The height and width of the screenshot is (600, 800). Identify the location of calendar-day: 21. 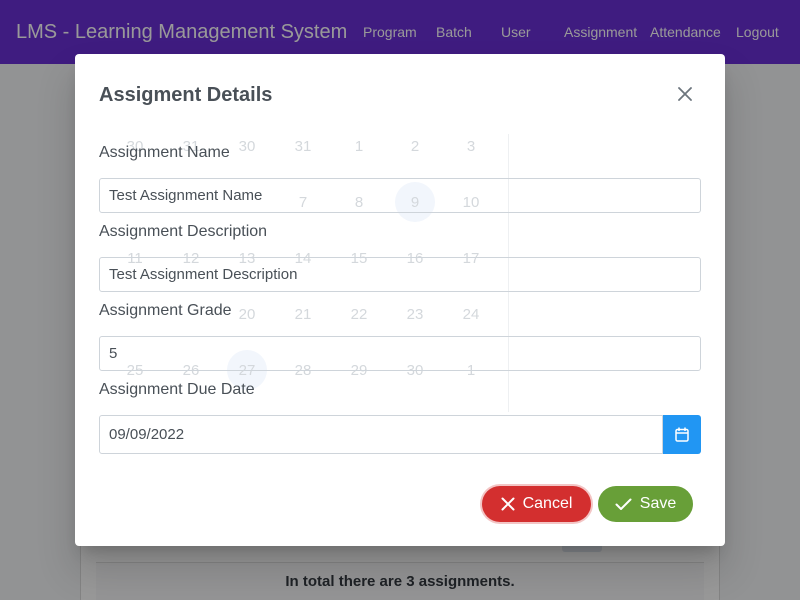
(303, 314).